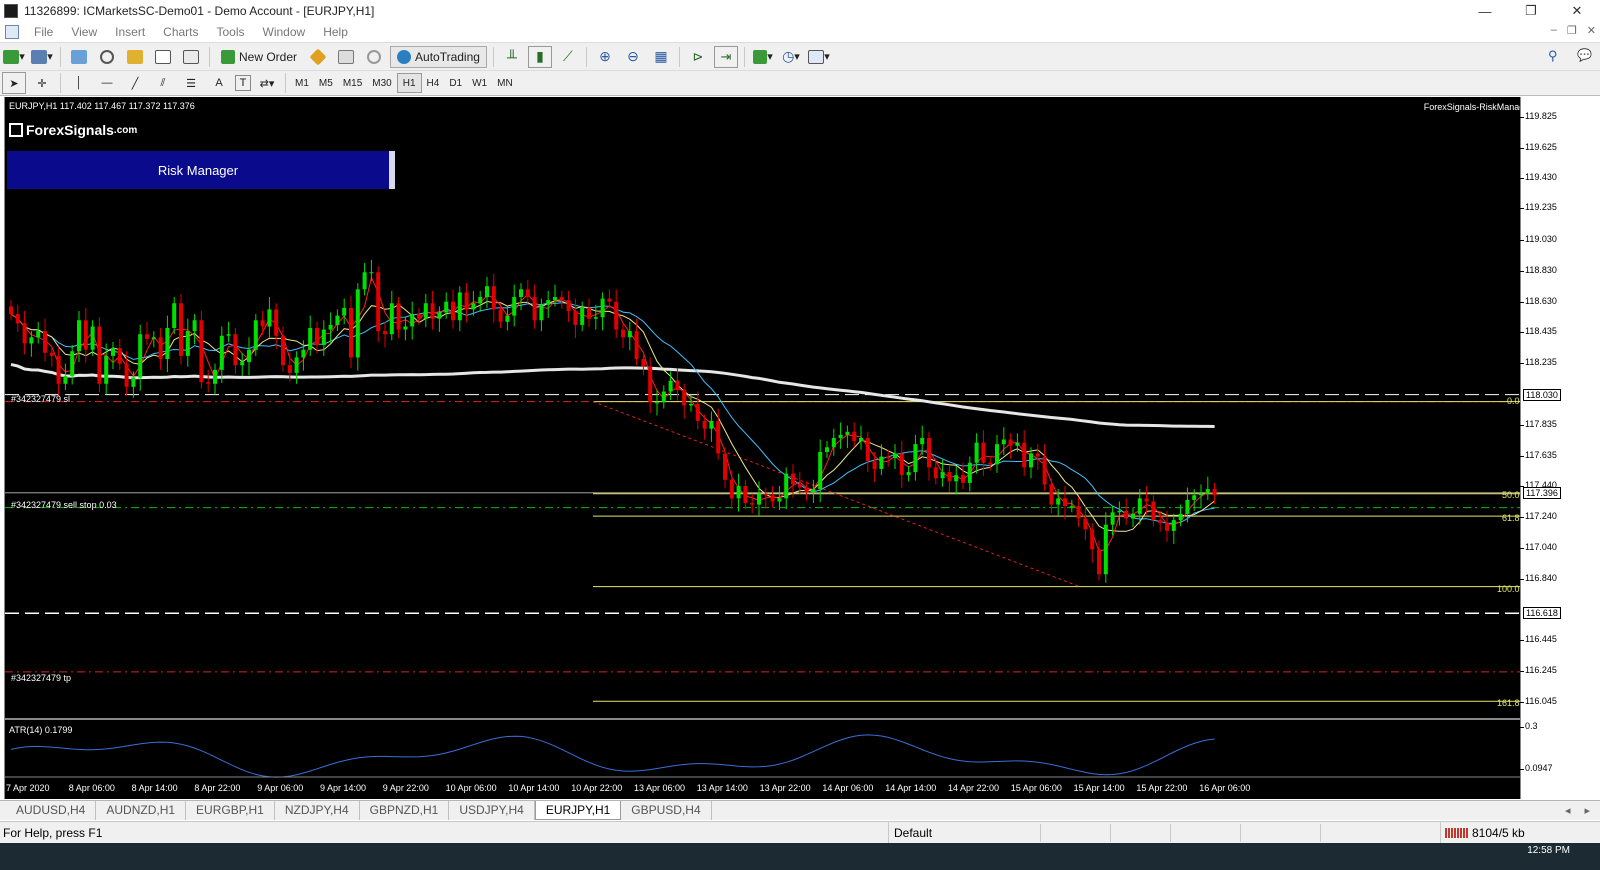 This screenshot has width=1600, height=870. What do you see at coordinates (633, 57) in the screenshot?
I see `zoom-out-button: ⊖` at bounding box center [633, 57].